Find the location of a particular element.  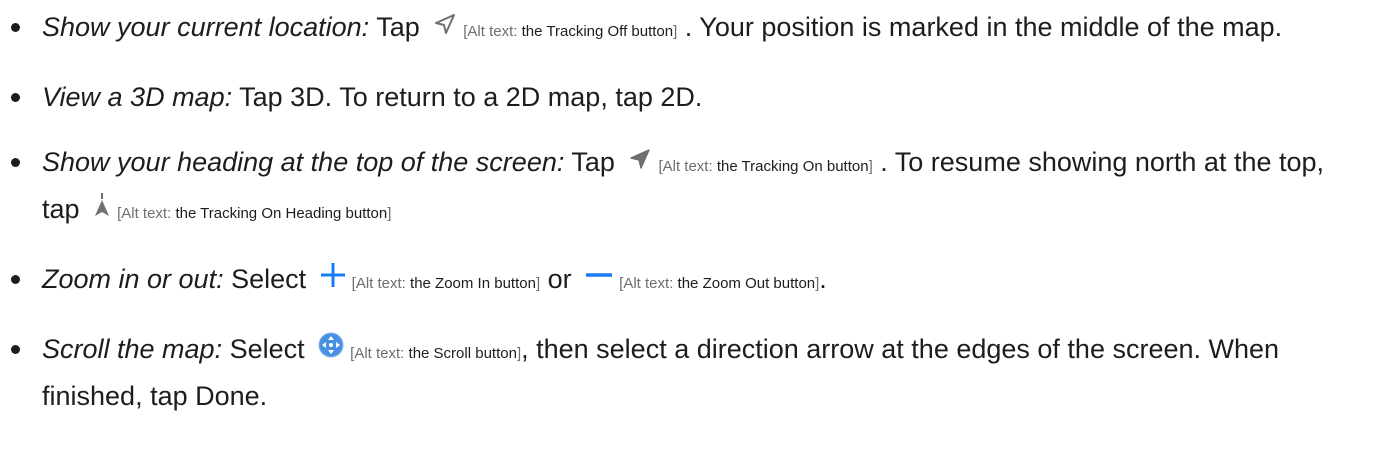

alt-text: [Alt text: the Zoom In button] is located at coordinates (446, 283).